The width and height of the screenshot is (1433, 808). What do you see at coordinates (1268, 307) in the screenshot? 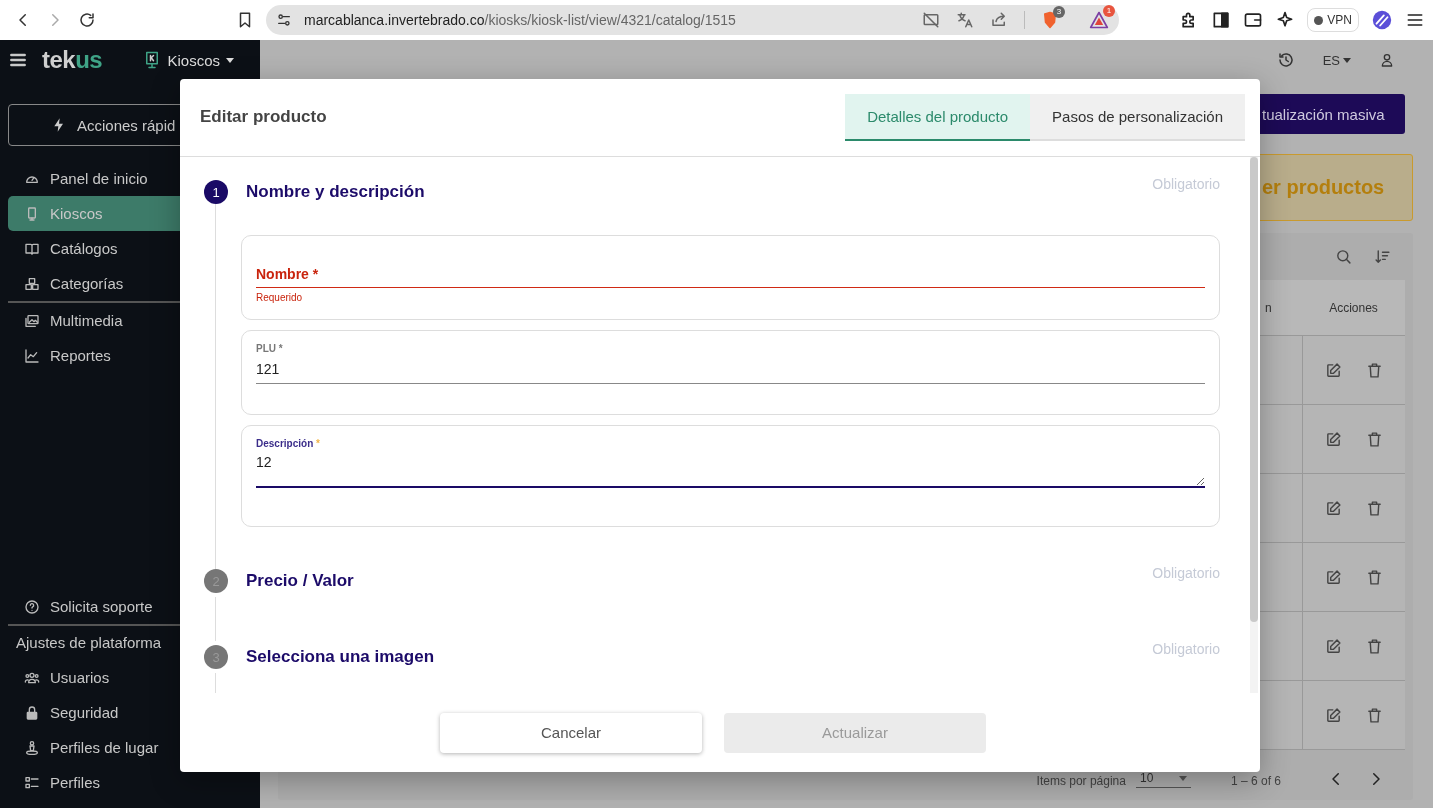
I see `column-header: n` at bounding box center [1268, 307].